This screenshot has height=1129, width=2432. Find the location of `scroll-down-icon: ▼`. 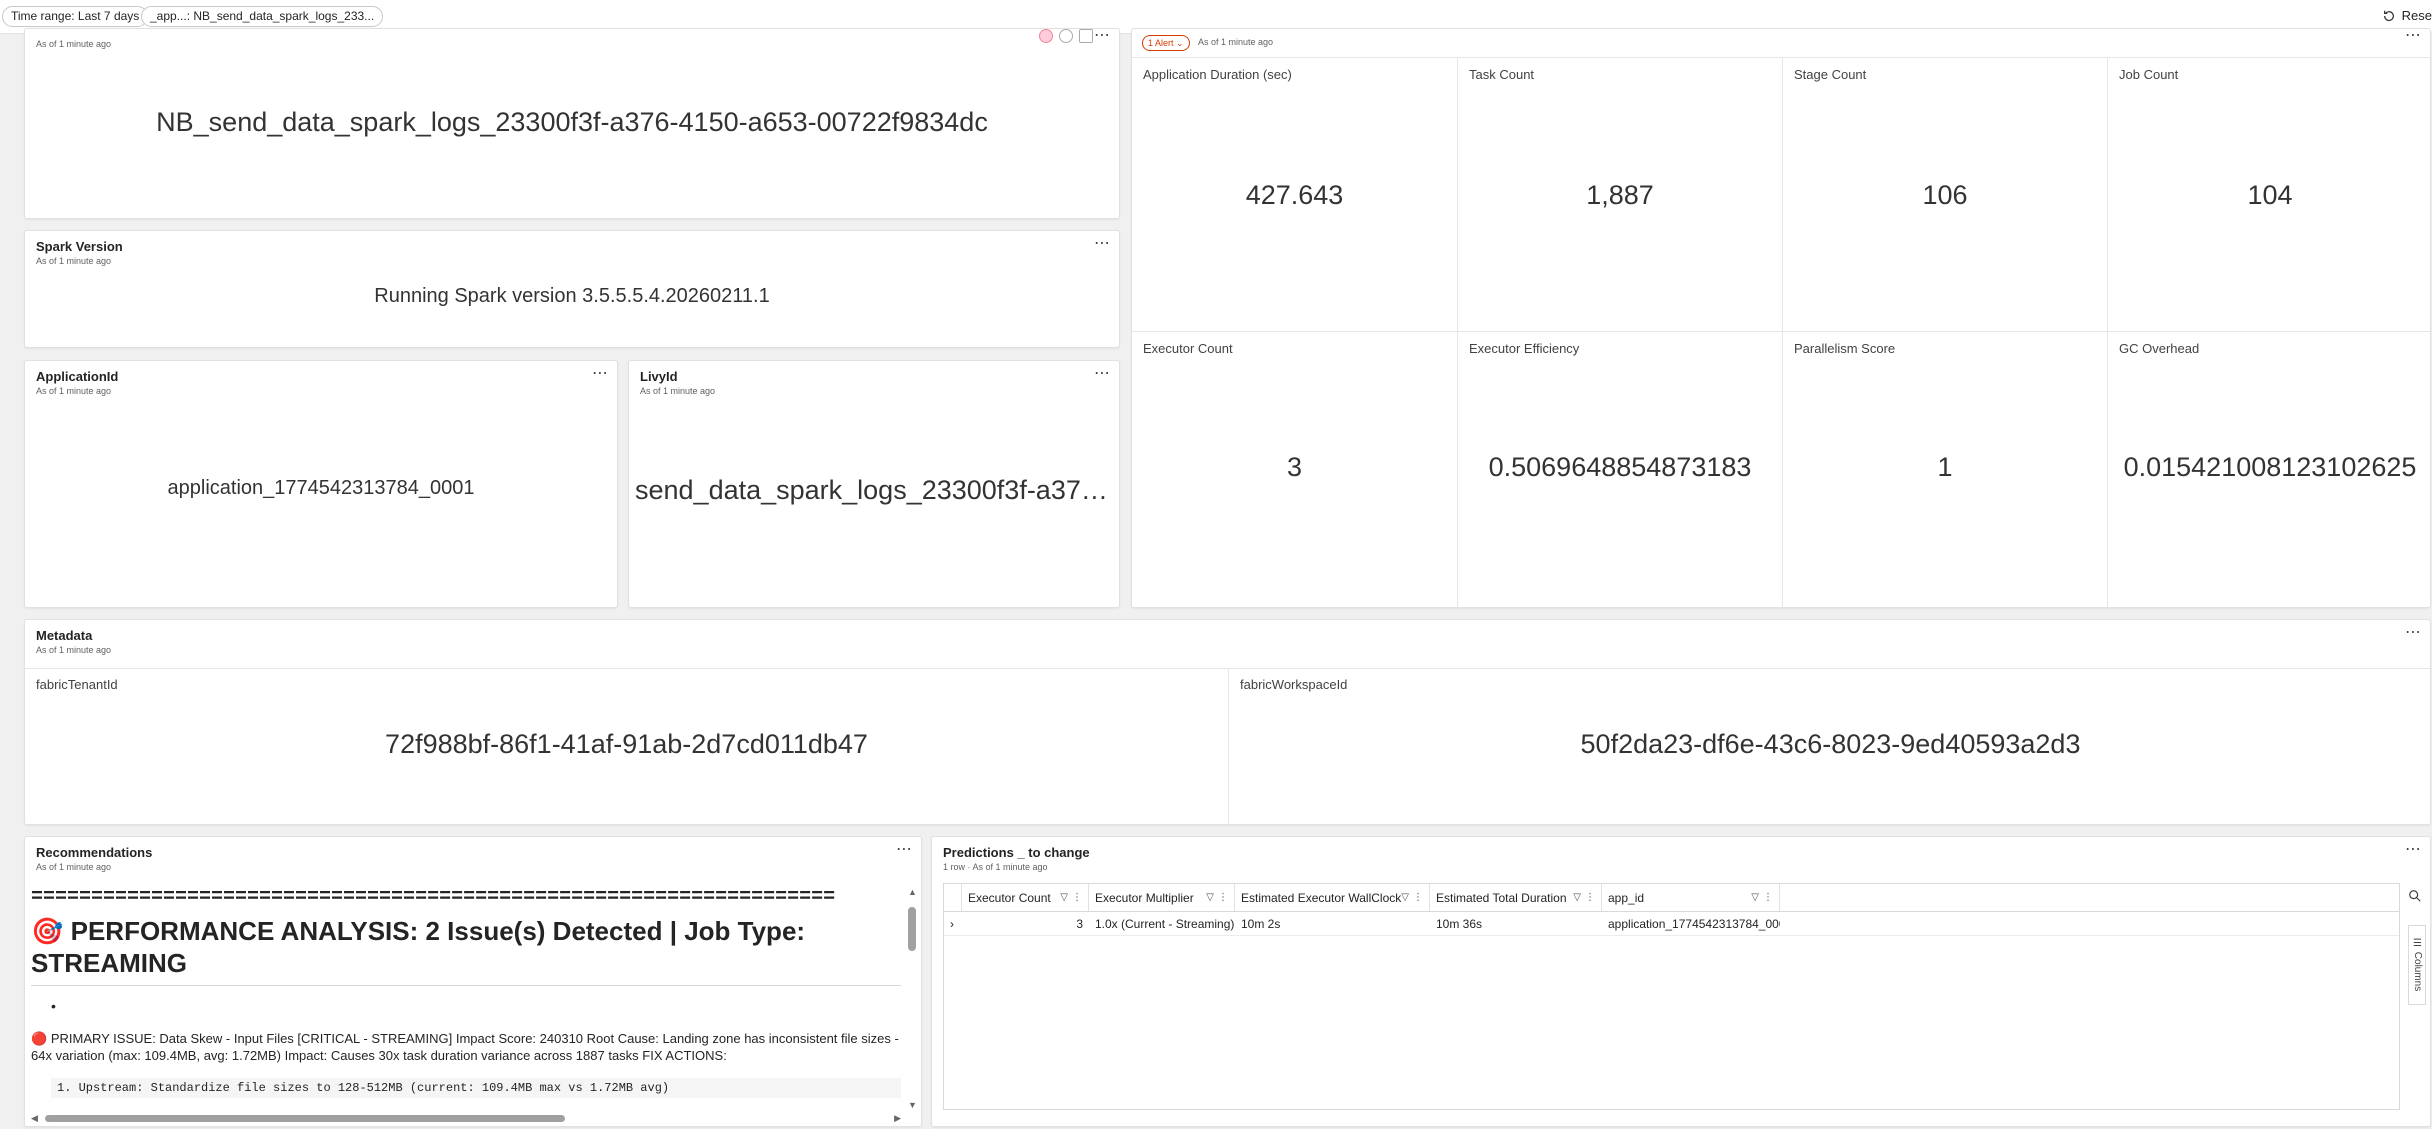

scroll-down-icon: ▼ is located at coordinates (912, 1105).